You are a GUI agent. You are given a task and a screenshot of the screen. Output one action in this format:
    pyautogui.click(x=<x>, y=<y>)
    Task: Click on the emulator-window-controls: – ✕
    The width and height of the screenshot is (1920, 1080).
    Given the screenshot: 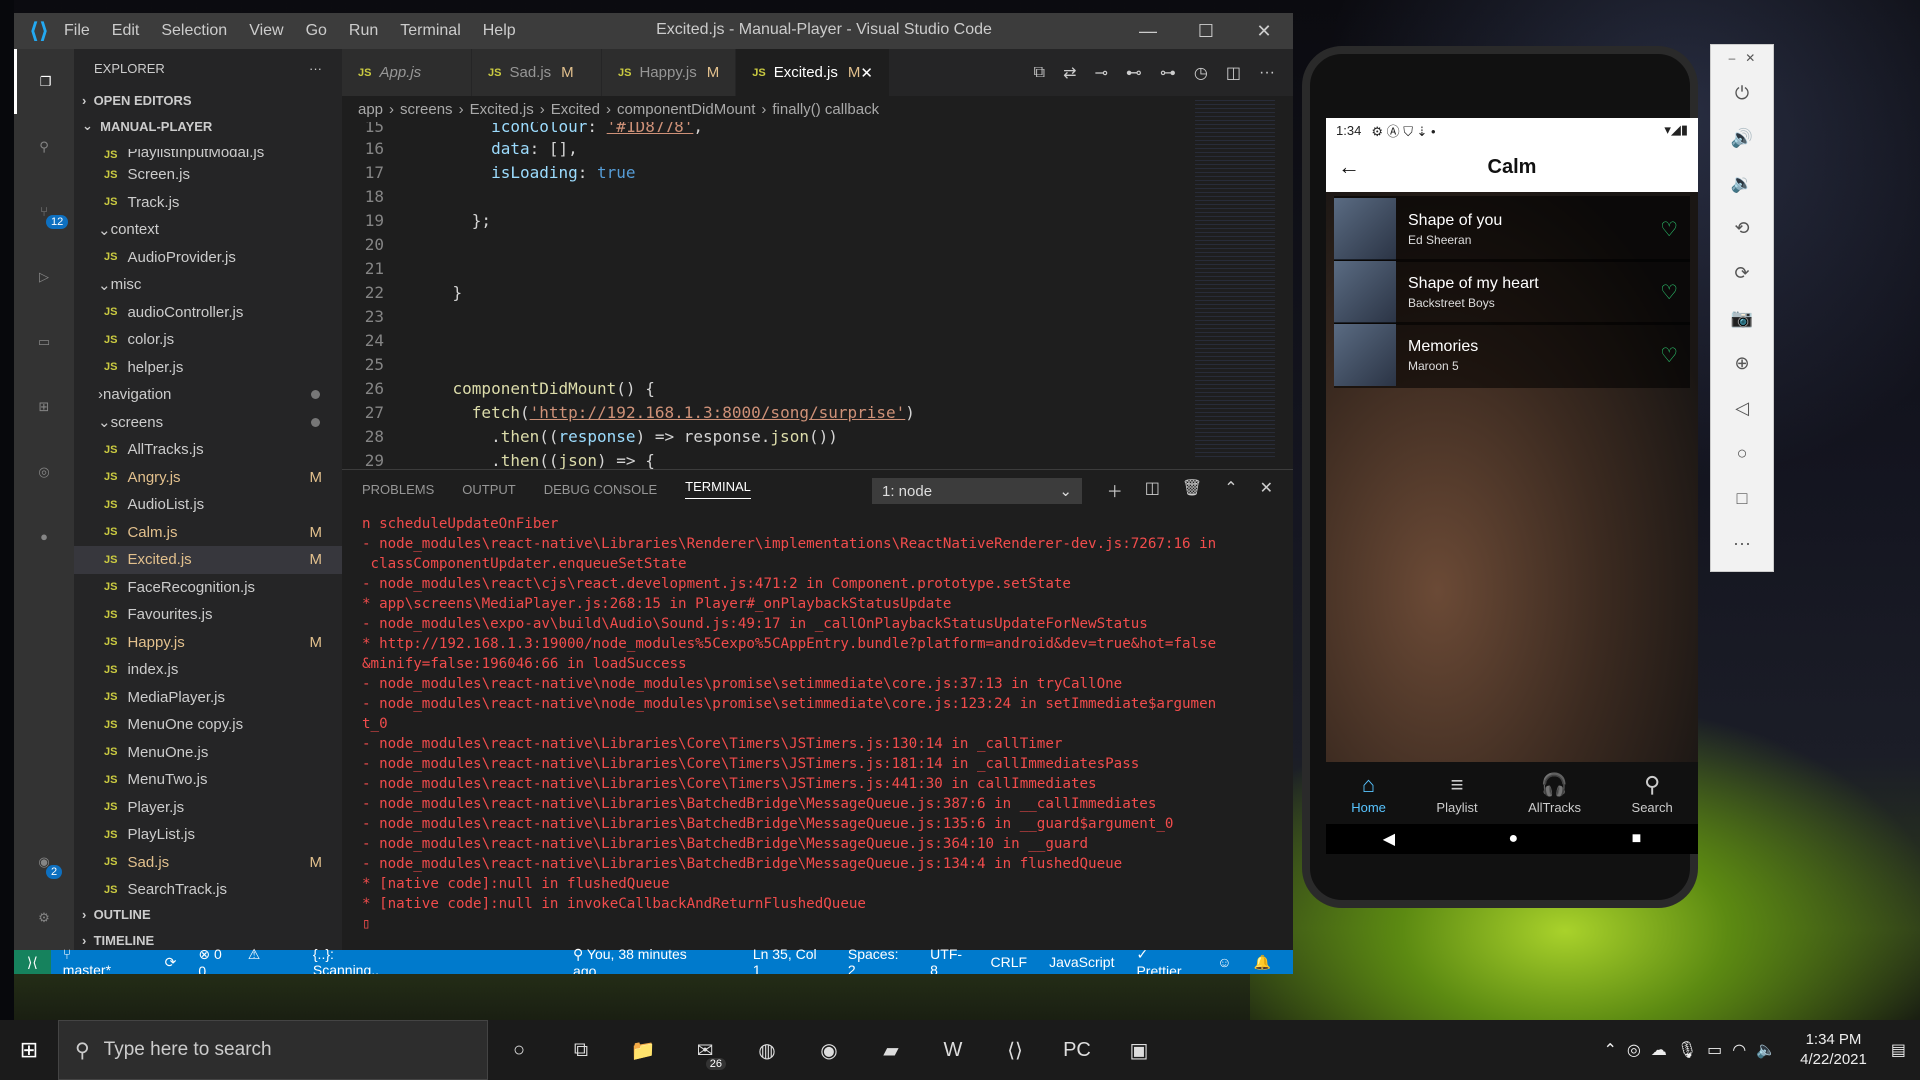 What is the action you would take?
    pyautogui.click(x=1742, y=58)
    